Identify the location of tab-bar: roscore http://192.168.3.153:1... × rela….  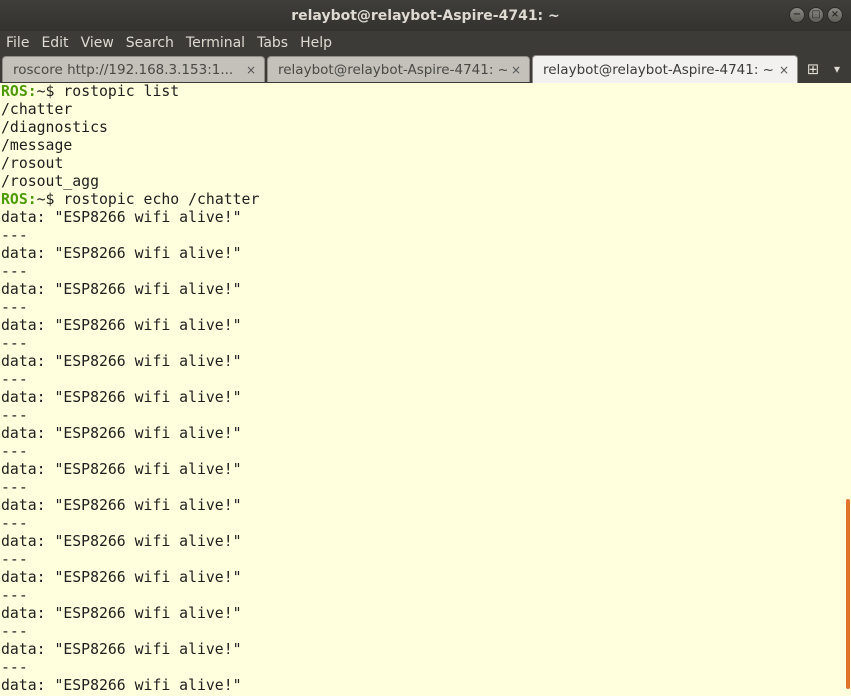
(425, 69).